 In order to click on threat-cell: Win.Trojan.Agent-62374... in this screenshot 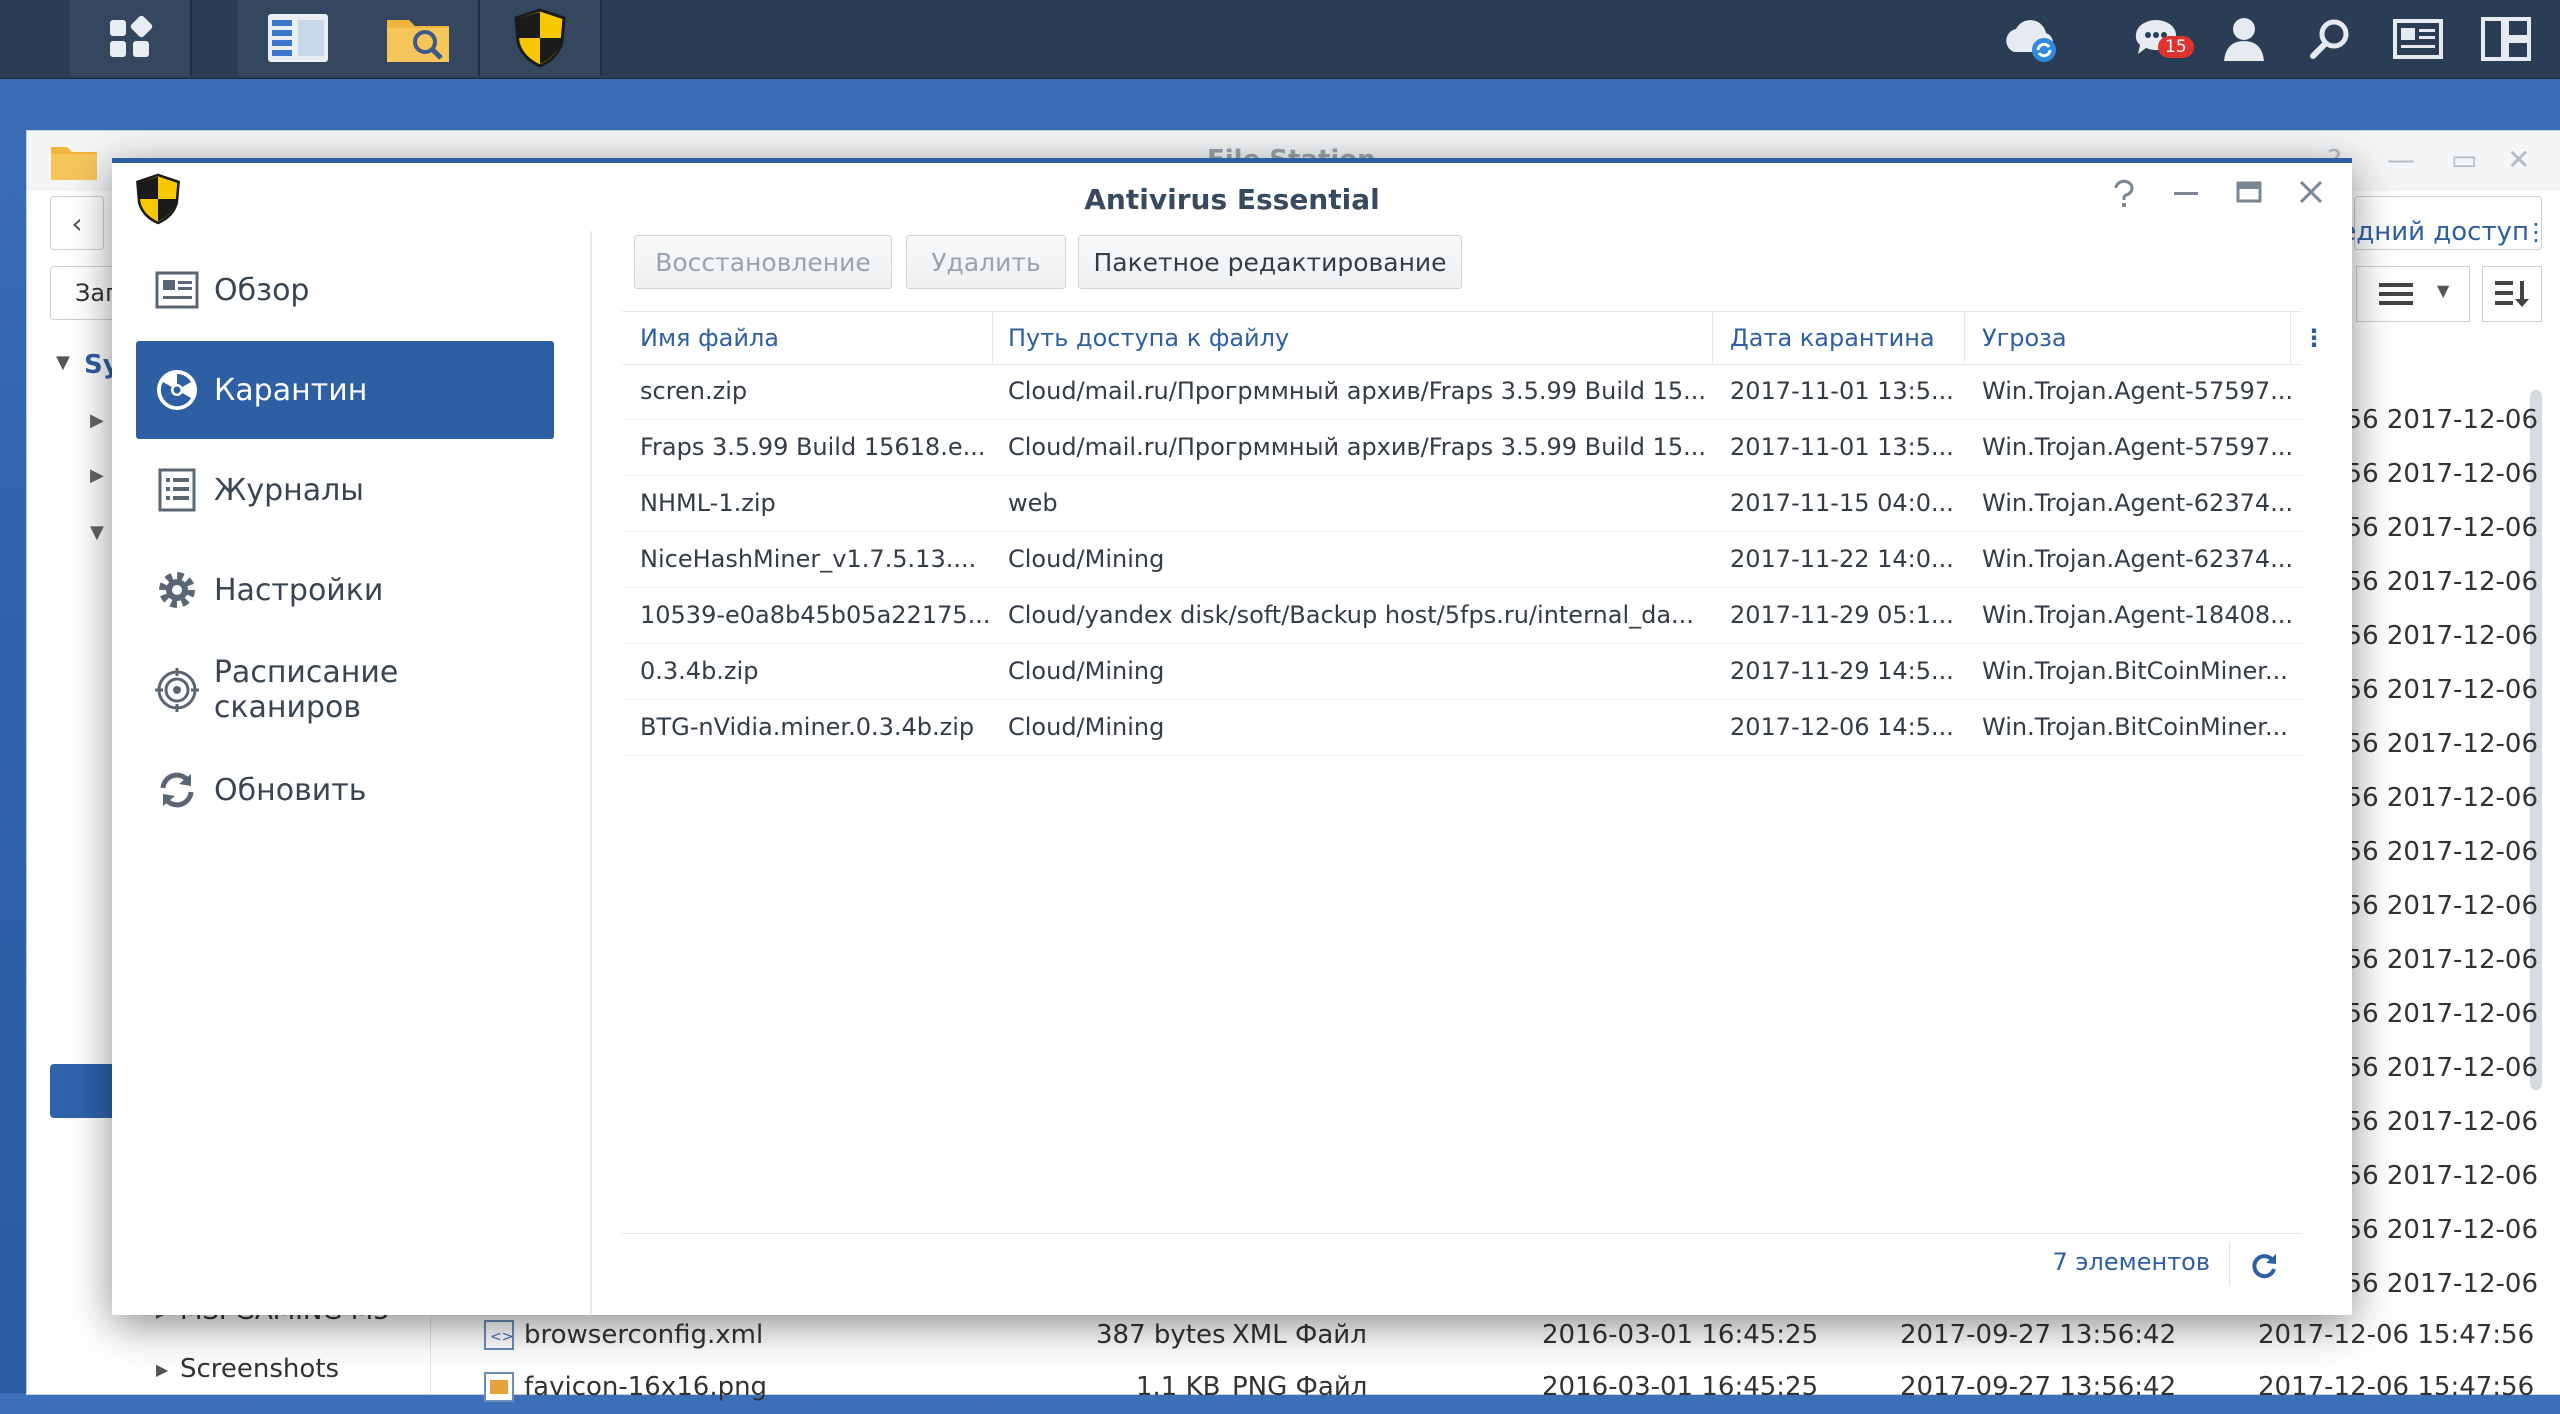, I will do `click(2137, 559)`.